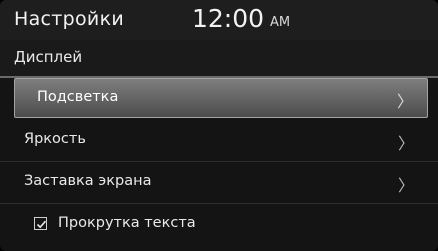 The image size is (438, 251). I want to click on clock-ampm: AM, so click(280, 22).